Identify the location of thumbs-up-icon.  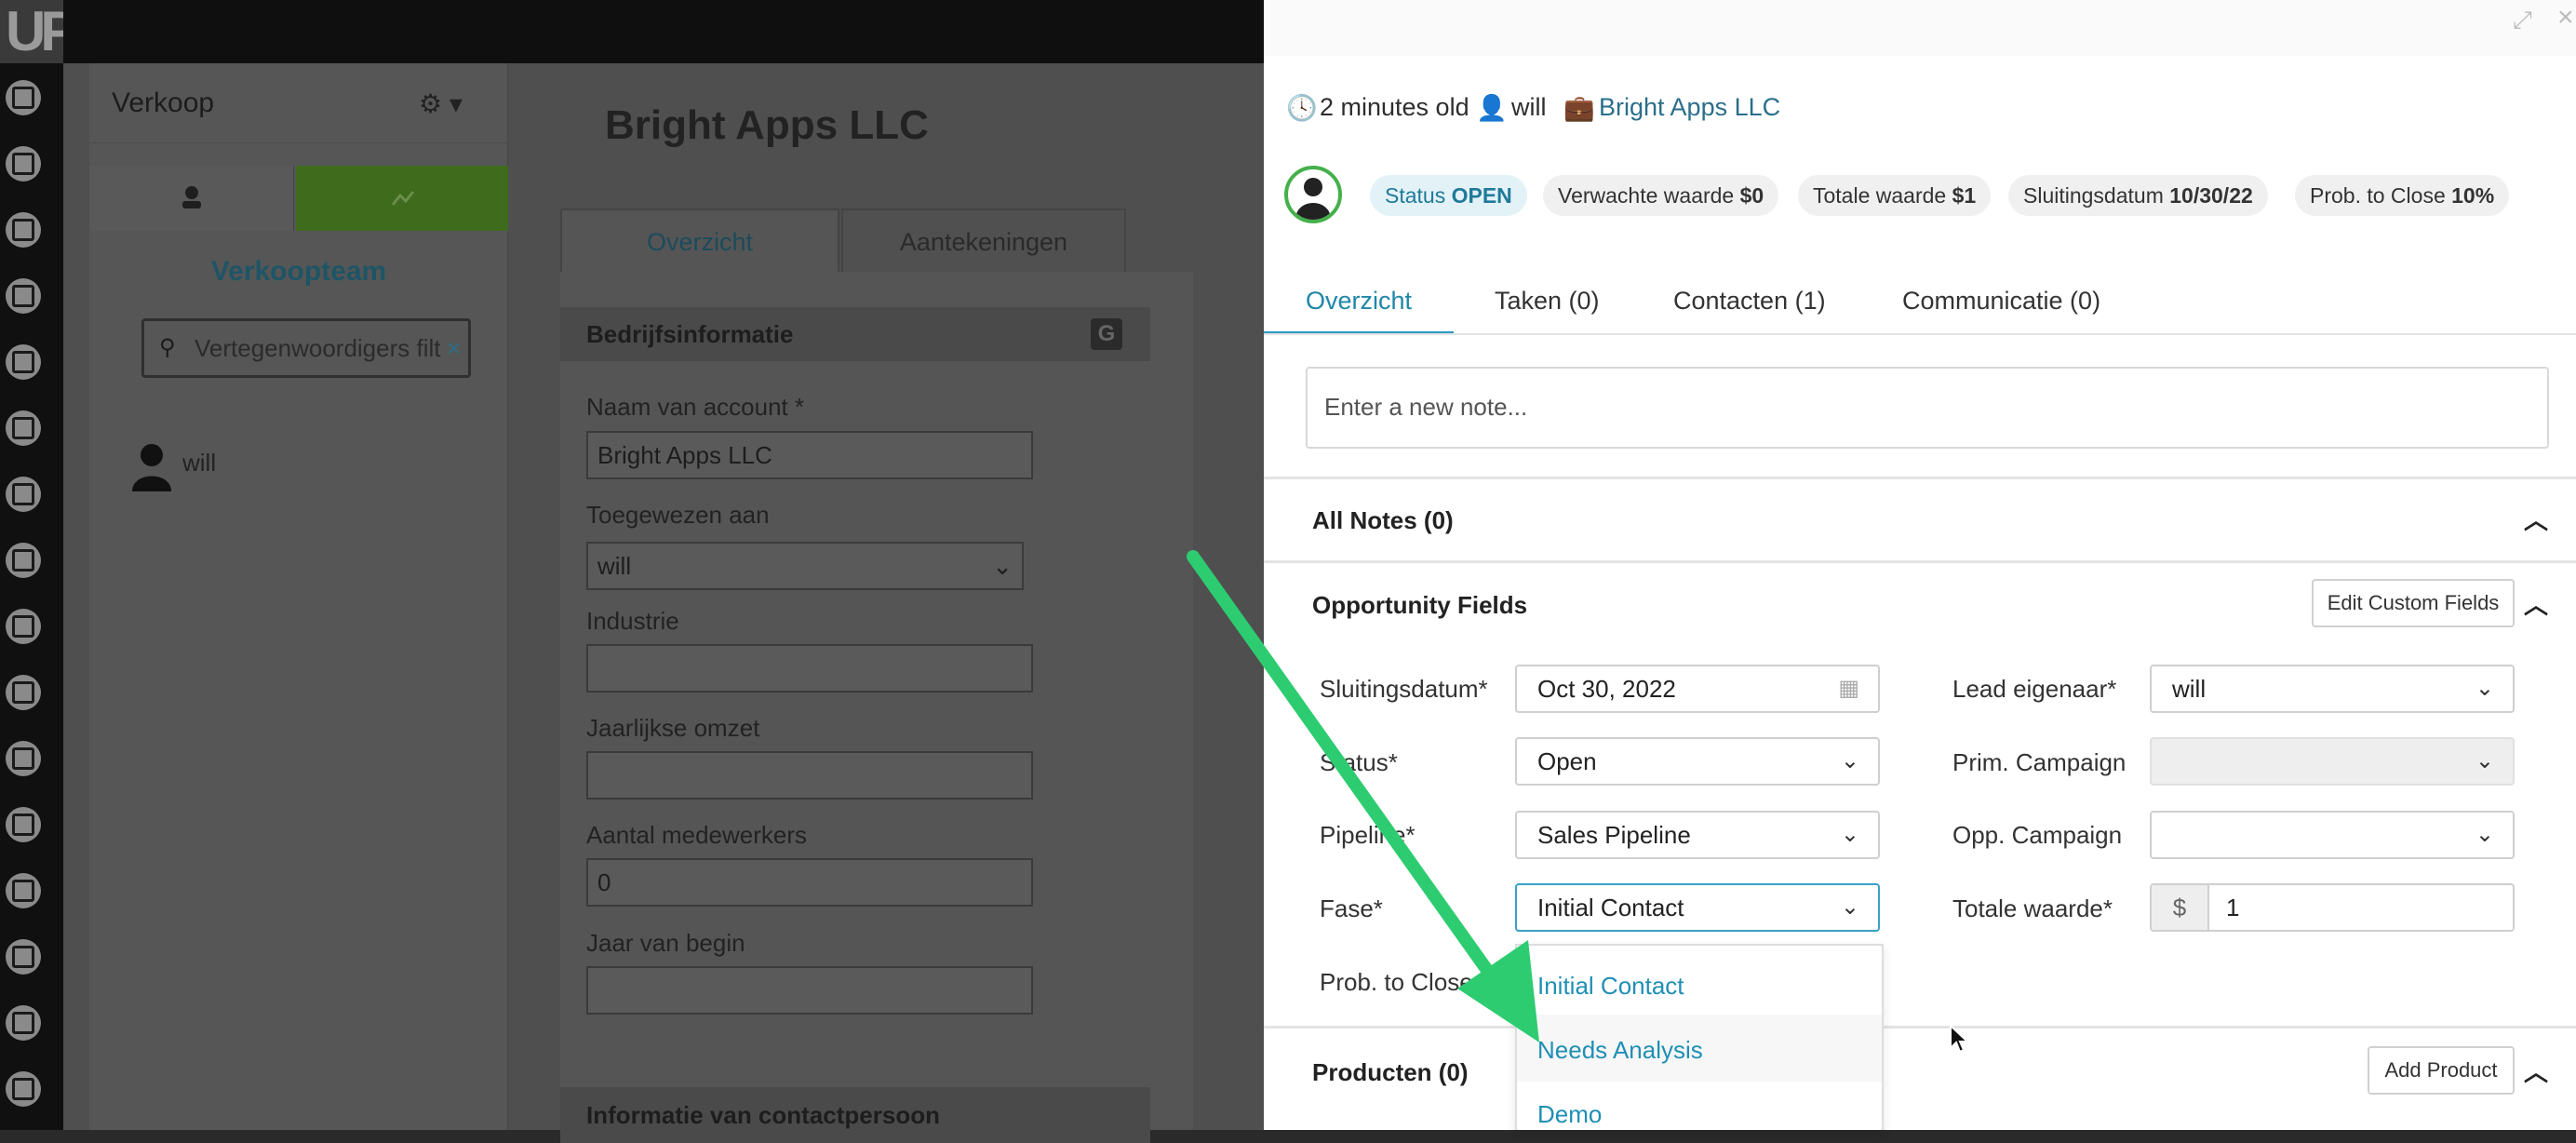
(23, 626).